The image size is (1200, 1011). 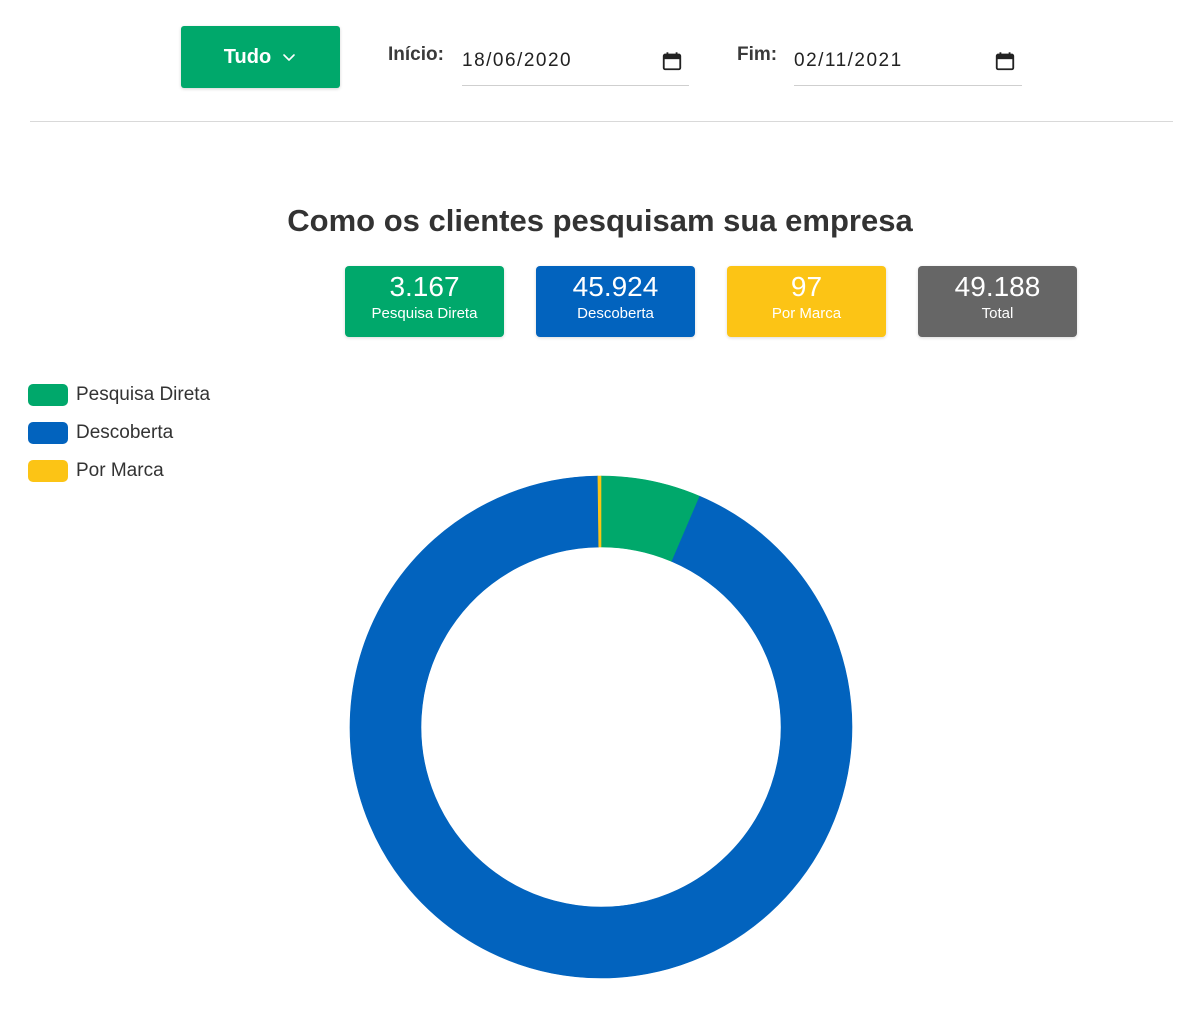 I want to click on donut-slice-por-marca, so click(x=599, y=511).